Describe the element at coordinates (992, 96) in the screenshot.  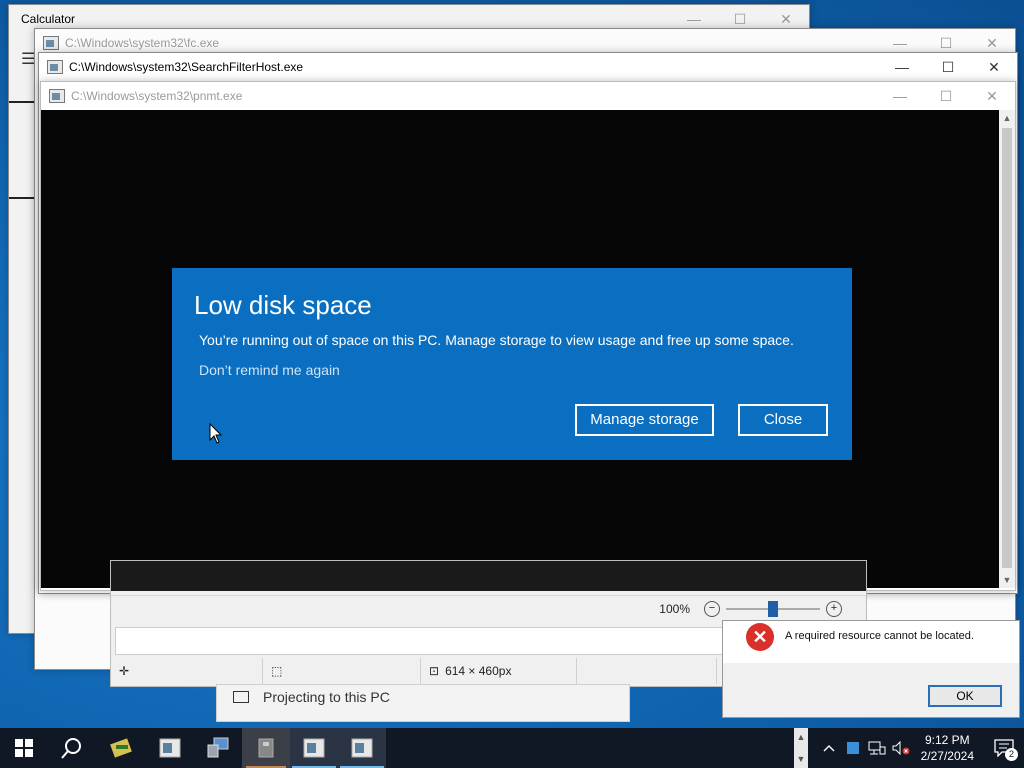
I see `pnmt-close-button: ✕` at that location.